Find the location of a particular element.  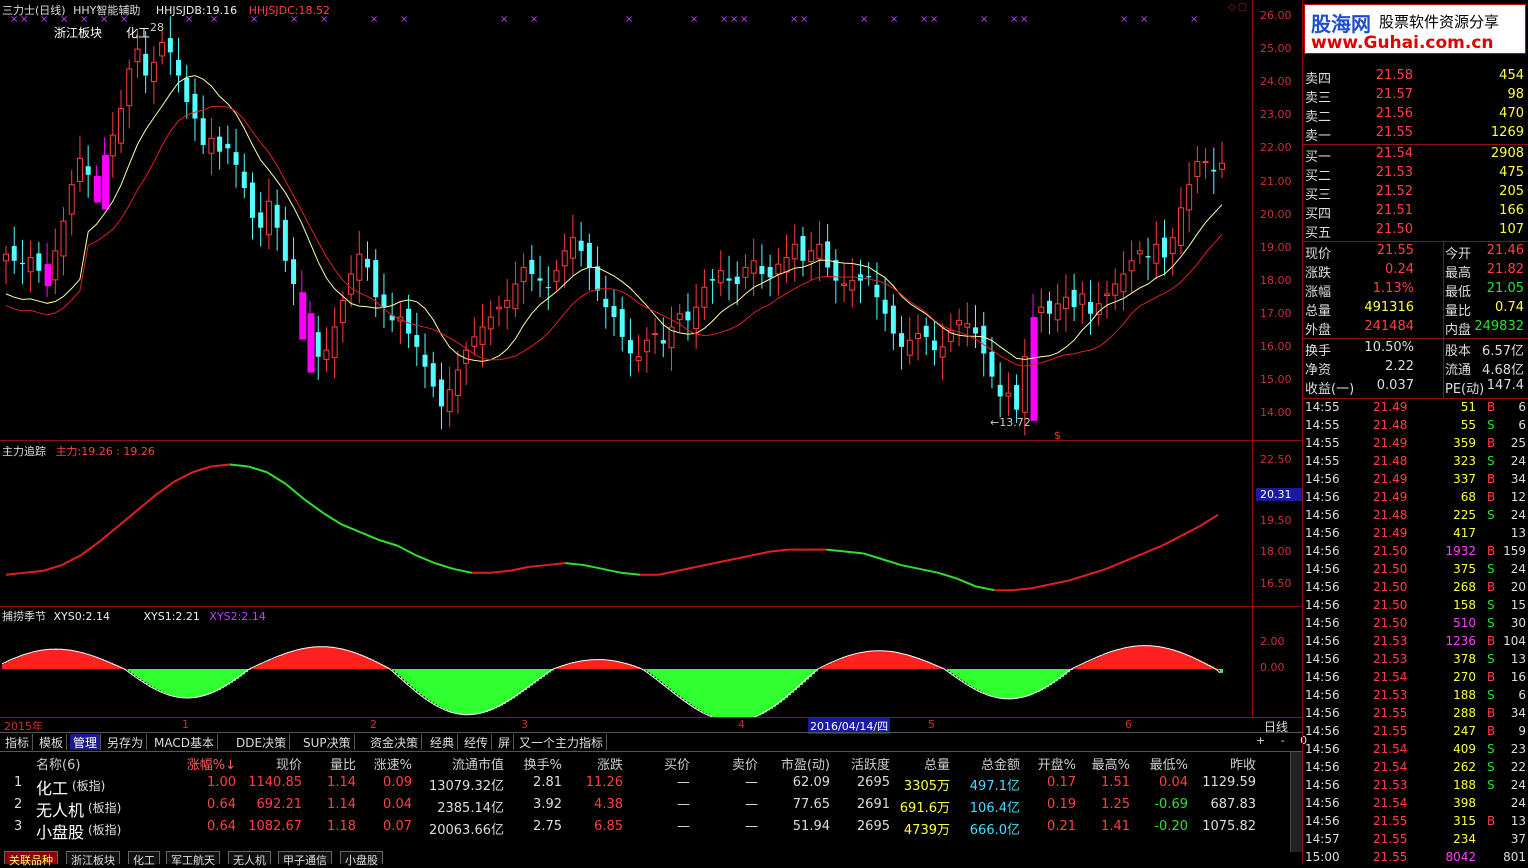

col-header-17: 昨收 is located at coordinates (1226, 763).